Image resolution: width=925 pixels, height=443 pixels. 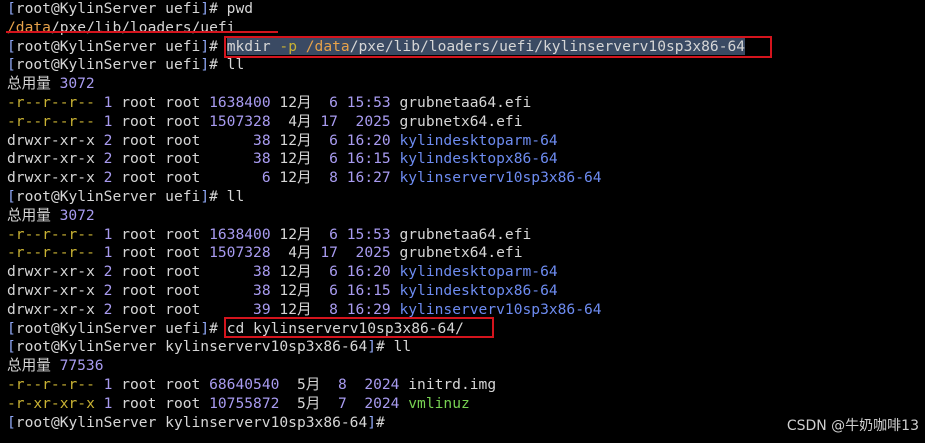 What do you see at coordinates (231, 8) in the screenshot?
I see `terminal-text-segment: # pwd` at bounding box center [231, 8].